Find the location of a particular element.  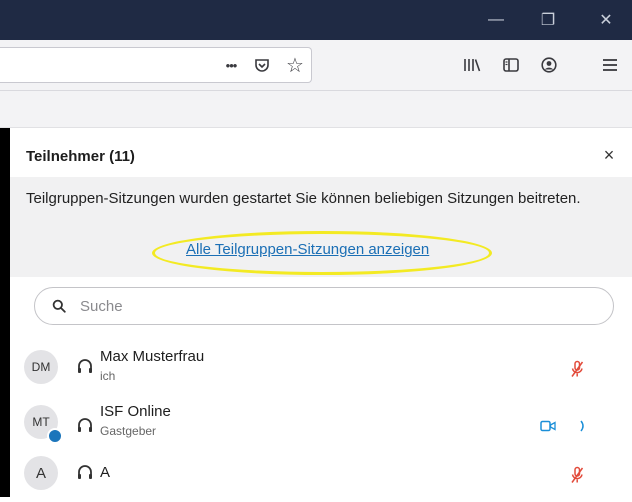

avatar: A is located at coordinates (41, 473).